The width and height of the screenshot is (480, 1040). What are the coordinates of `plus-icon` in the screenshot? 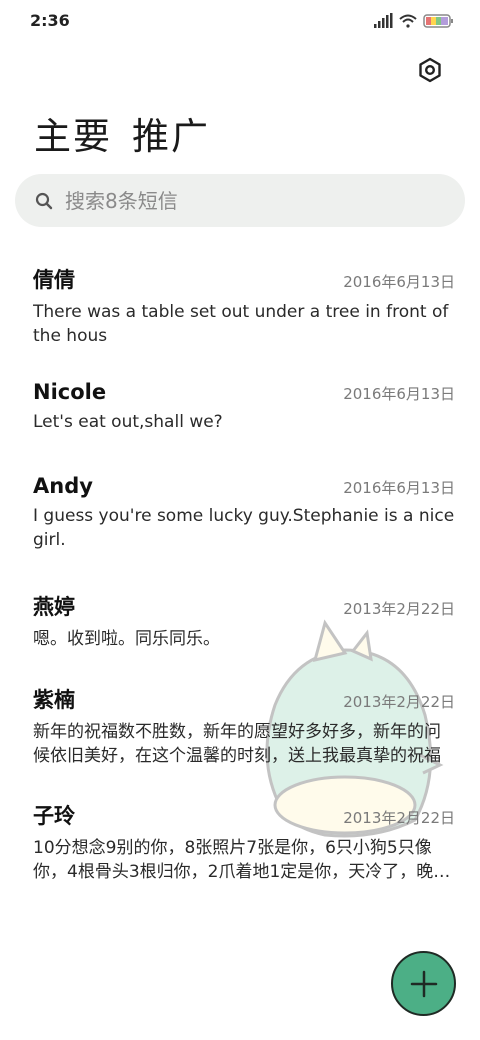 It's located at (423, 983).